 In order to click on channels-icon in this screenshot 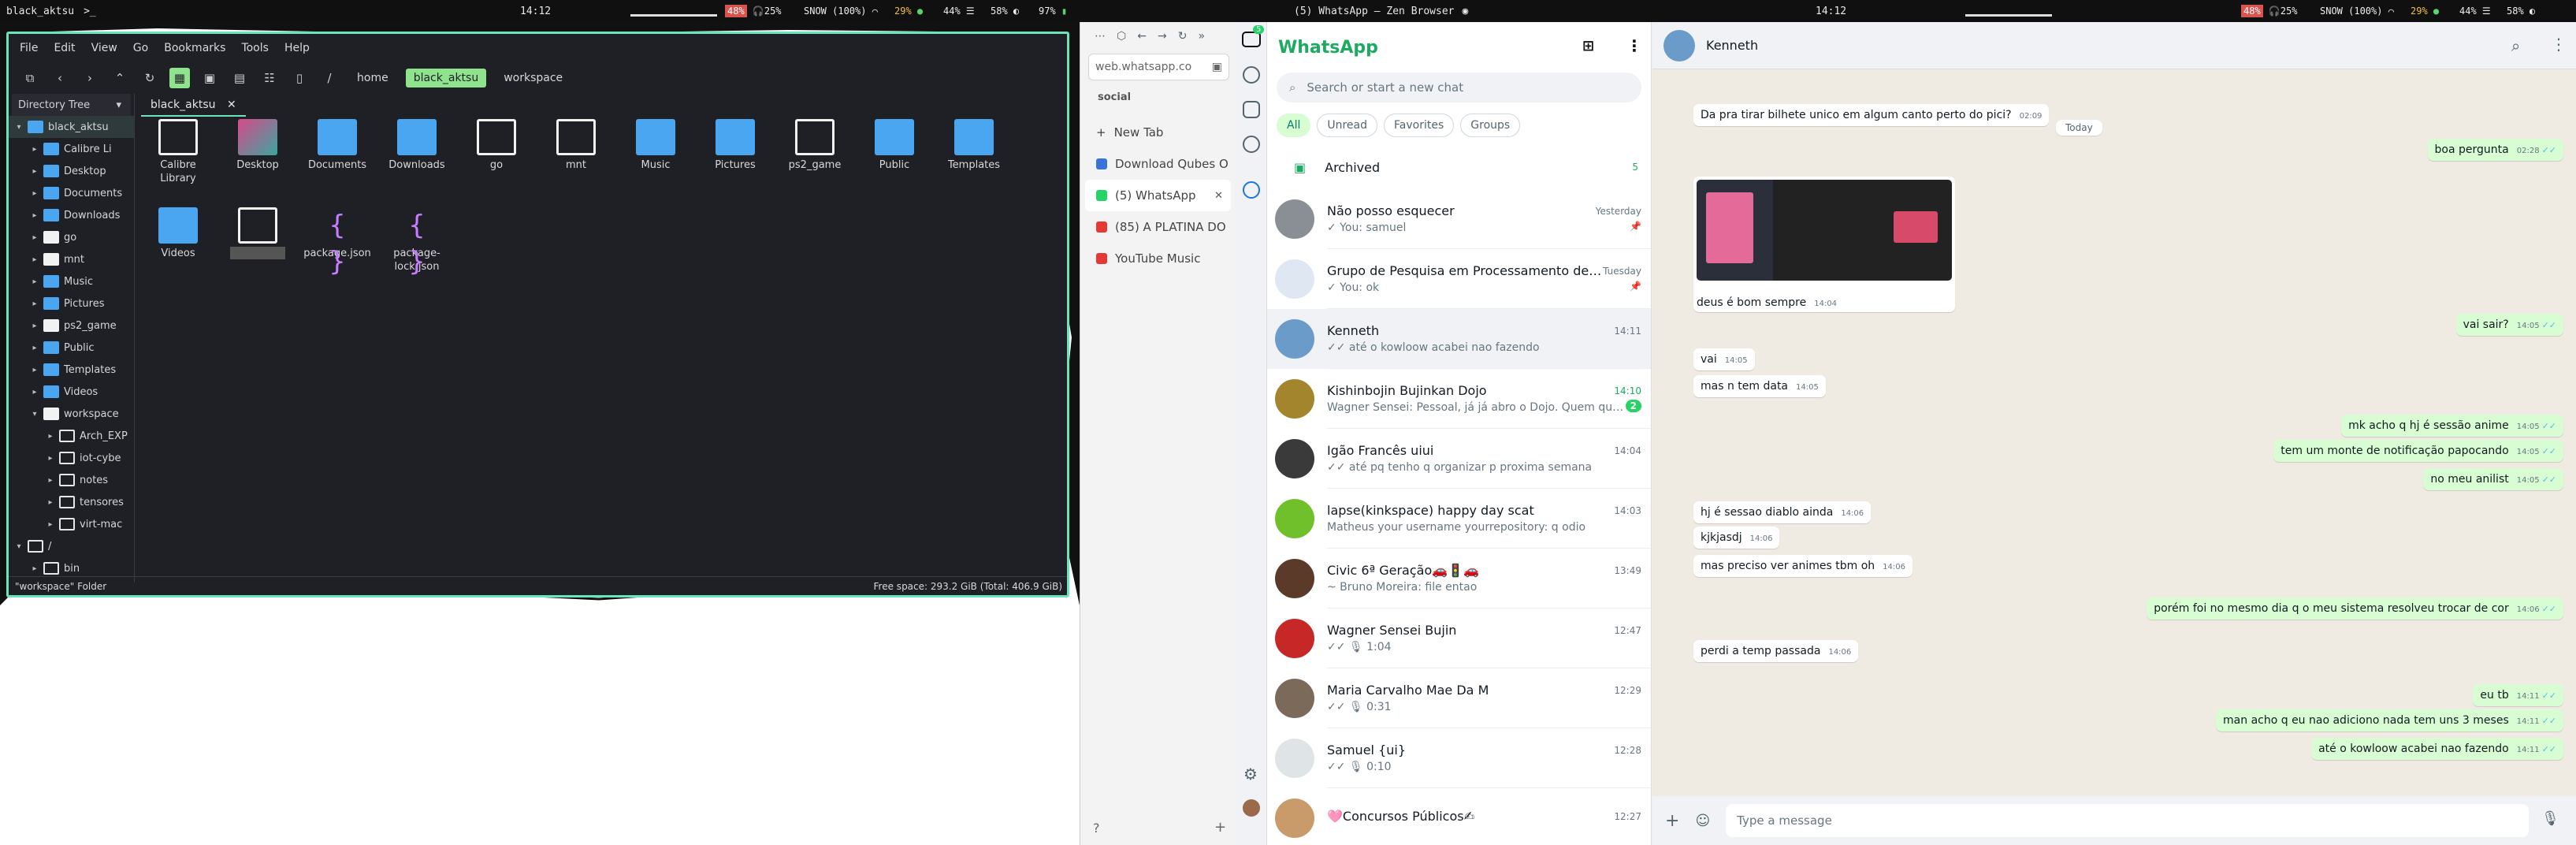, I will do `click(1251, 109)`.